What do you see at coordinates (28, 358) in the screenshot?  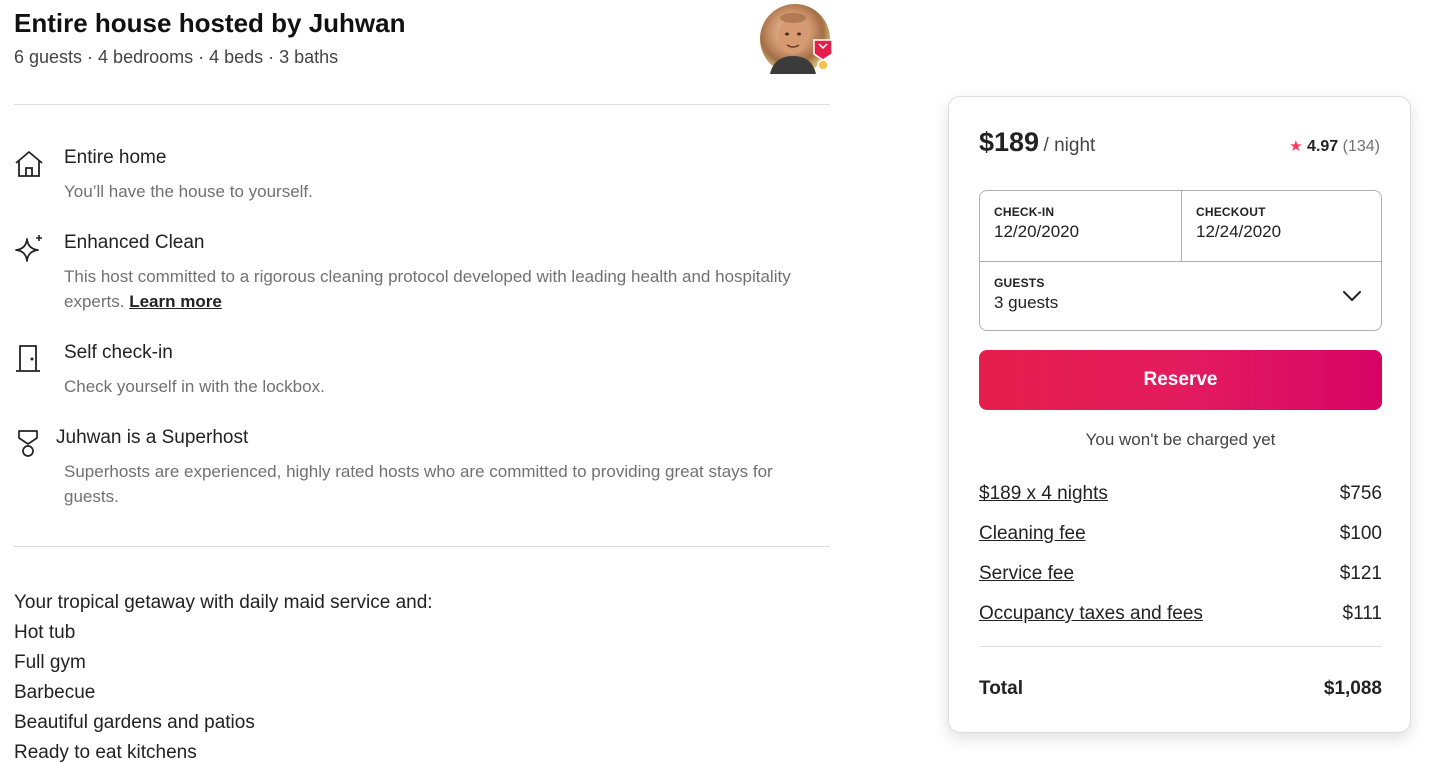 I see `door-icon` at bounding box center [28, 358].